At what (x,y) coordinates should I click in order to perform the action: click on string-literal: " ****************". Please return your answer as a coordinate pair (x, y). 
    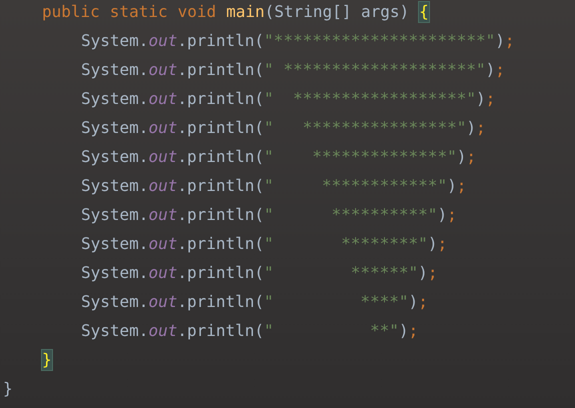
    Looking at the image, I should click on (365, 128).